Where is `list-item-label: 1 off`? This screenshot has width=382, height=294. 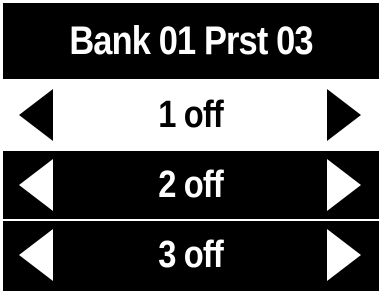 list-item-label: 1 off is located at coordinates (191, 114).